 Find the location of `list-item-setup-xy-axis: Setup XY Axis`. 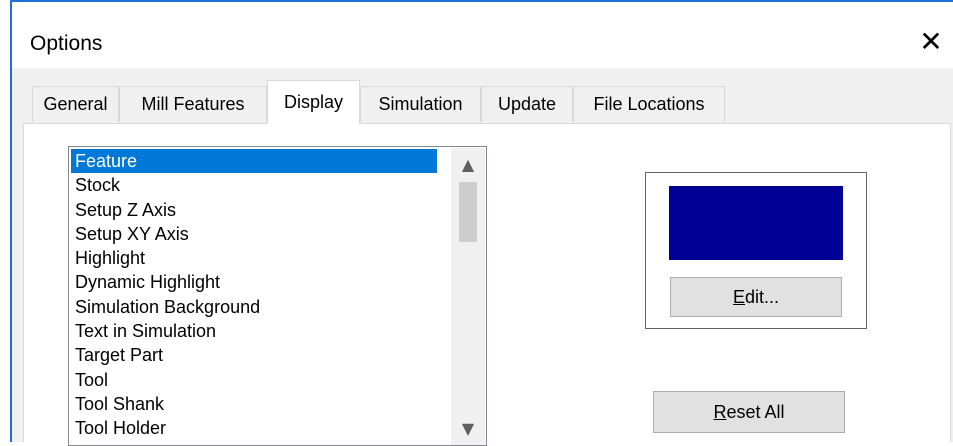

list-item-setup-xy-axis: Setup XY Axis is located at coordinates (254, 234).